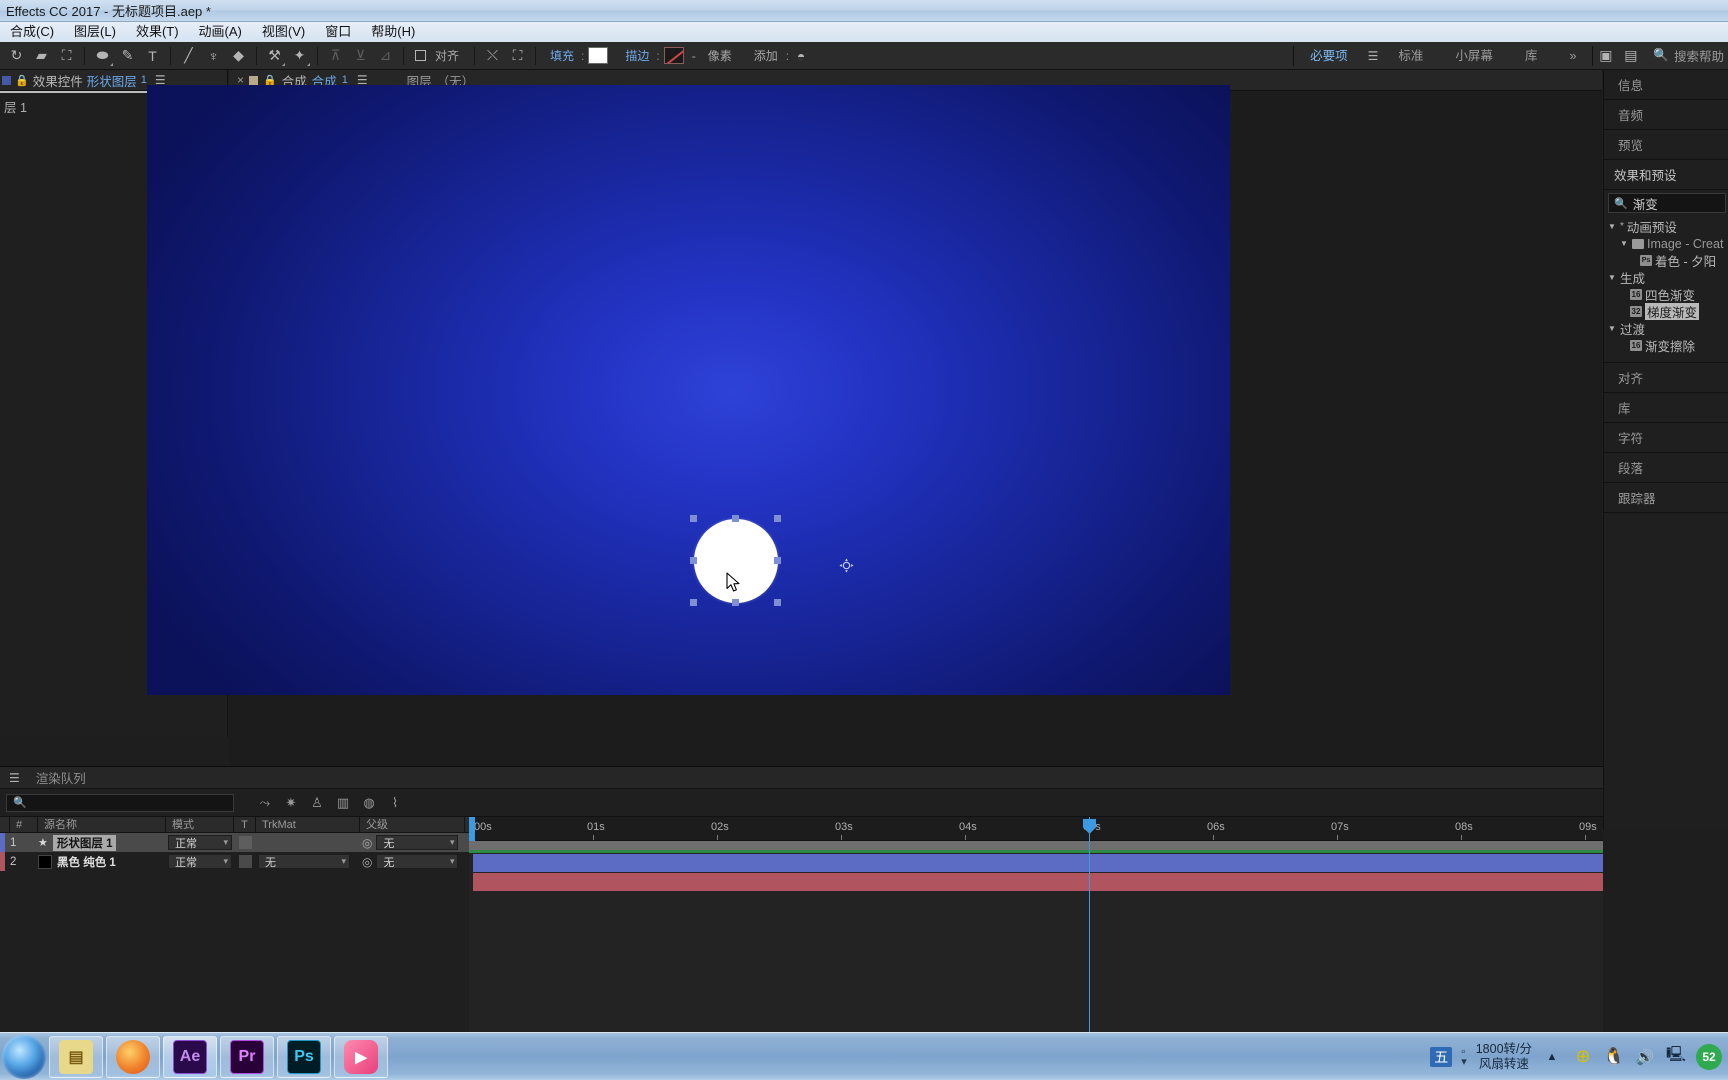 This screenshot has height=1080, width=1728. Describe the element at coordinates (304, 1056) in the screenshot. I see `taskbar-item-photoshop: Ps` at that location.